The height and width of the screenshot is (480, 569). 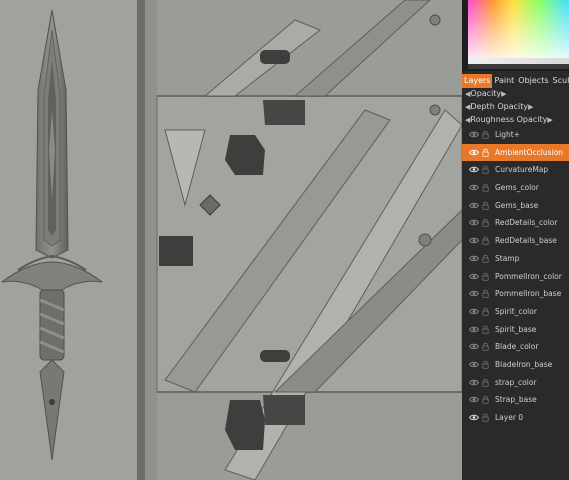 I want to click on layer-name: Spirit_base, so click(x=516, y=329).